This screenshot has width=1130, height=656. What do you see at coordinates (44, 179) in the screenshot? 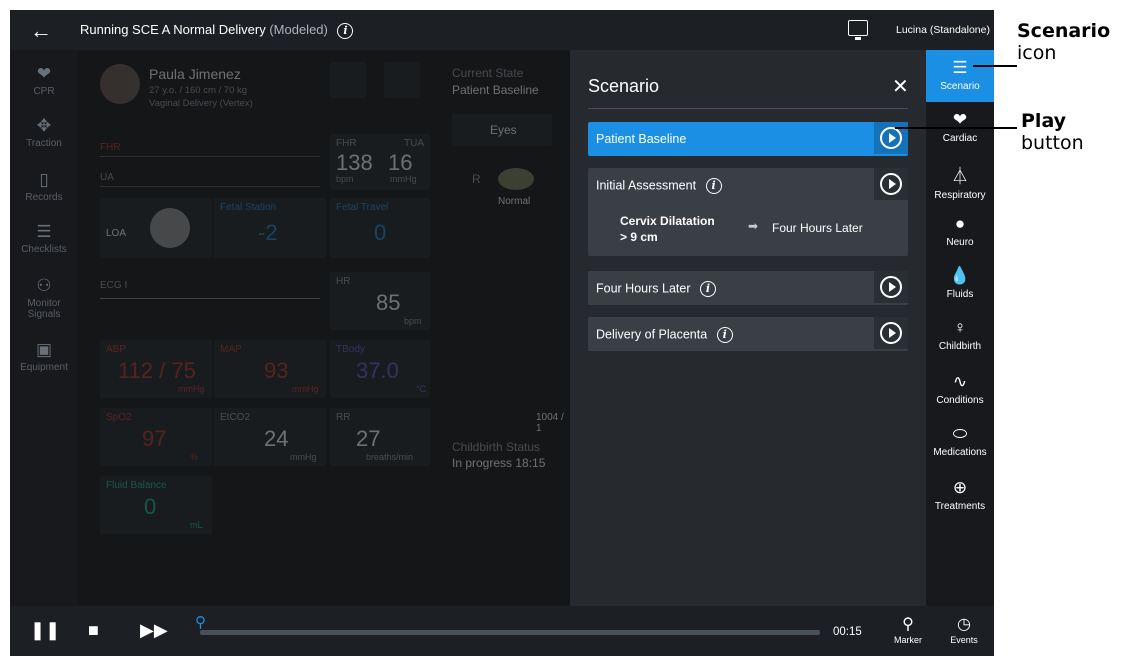
I see `clipboard-icon: ▯` at bounding box center [44, 179].